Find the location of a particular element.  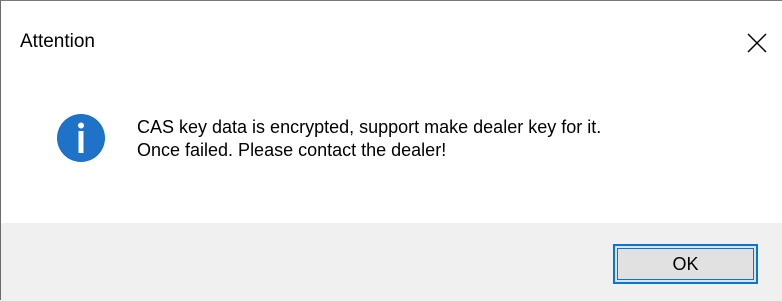

close-icon is located at coordinates (757, 43).